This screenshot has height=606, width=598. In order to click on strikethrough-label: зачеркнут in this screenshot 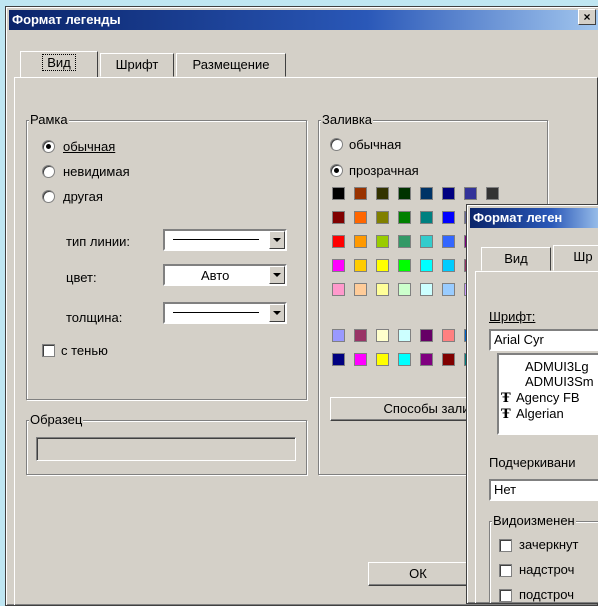, I will do `click(549, 544)`.